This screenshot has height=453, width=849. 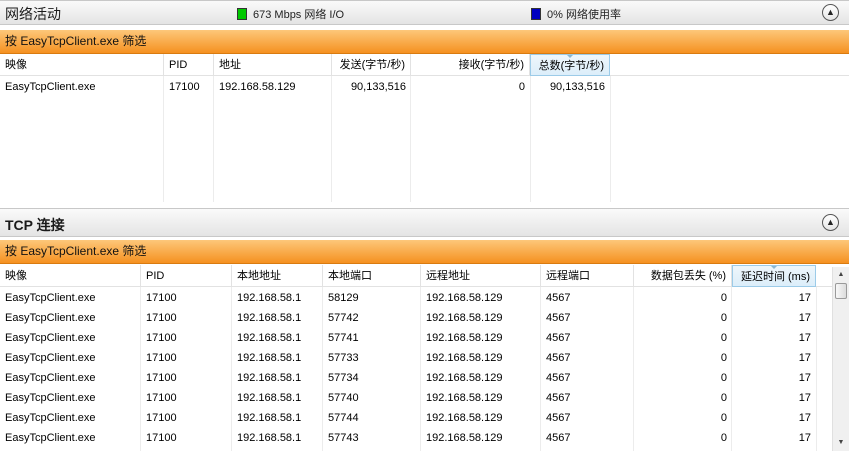 What do you see at coordinates (816, 369) in the screenshot?
I see `divider` at bounding box center [816, 369].